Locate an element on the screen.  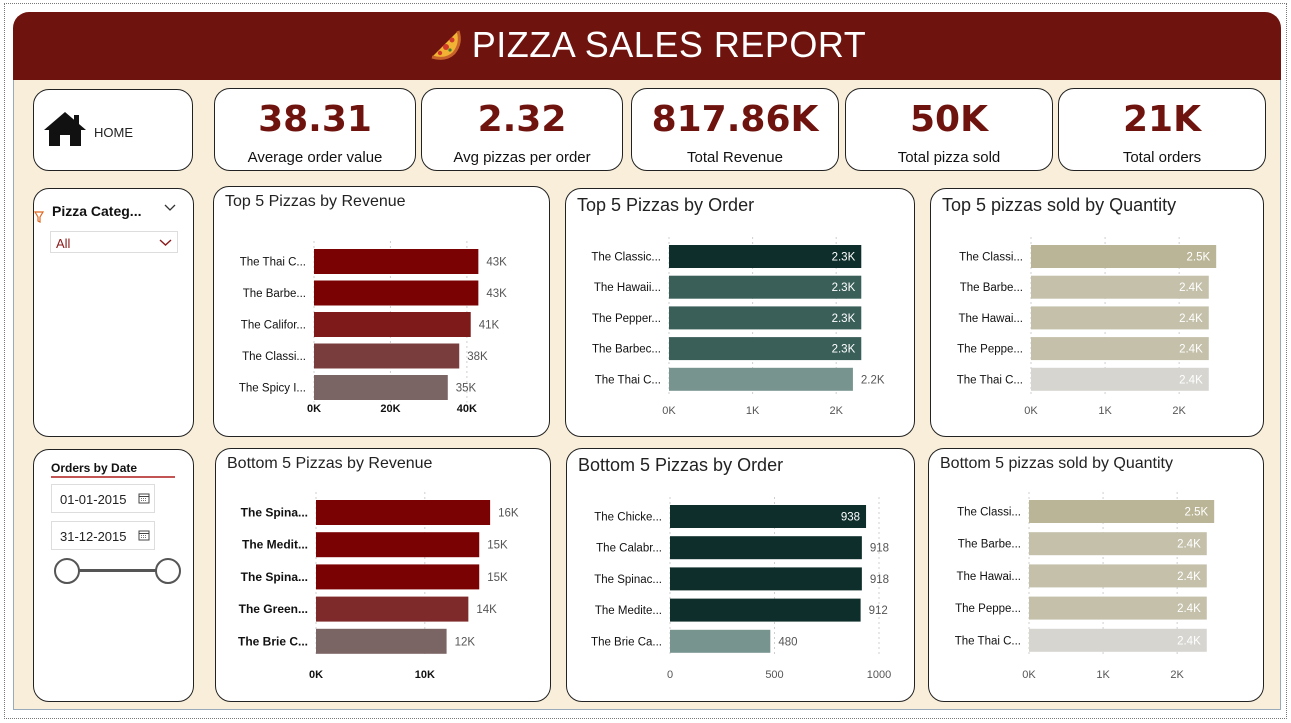
kpi-label: Total Revenue is located at coordinates (735, 157).